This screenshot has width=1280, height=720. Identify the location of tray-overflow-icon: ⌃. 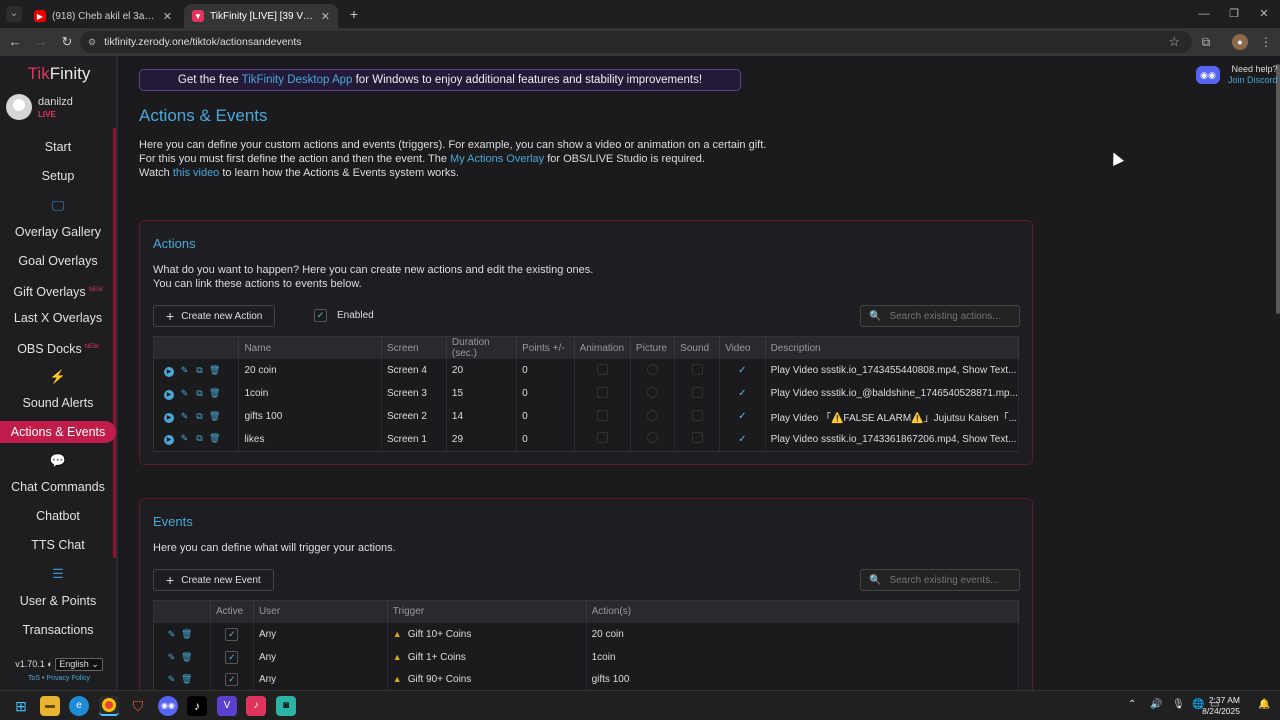
(1132, 704).